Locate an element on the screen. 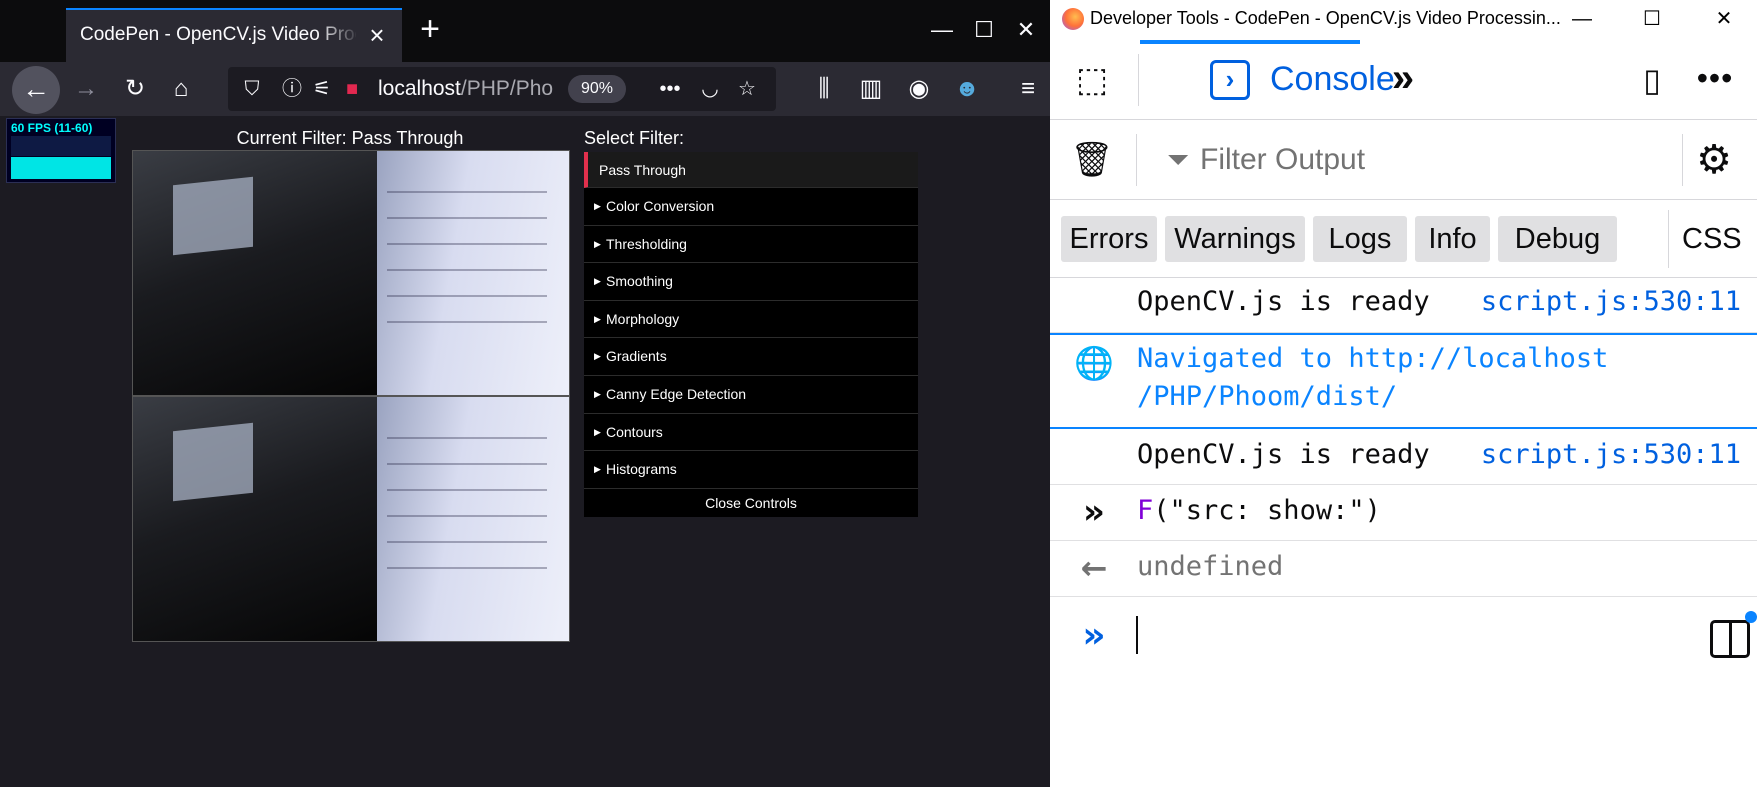 The width and height of the screenshot is (1757, 787). url-text: localhost/PHP/Phoom/dist/ is located at coordinates (465, 89).